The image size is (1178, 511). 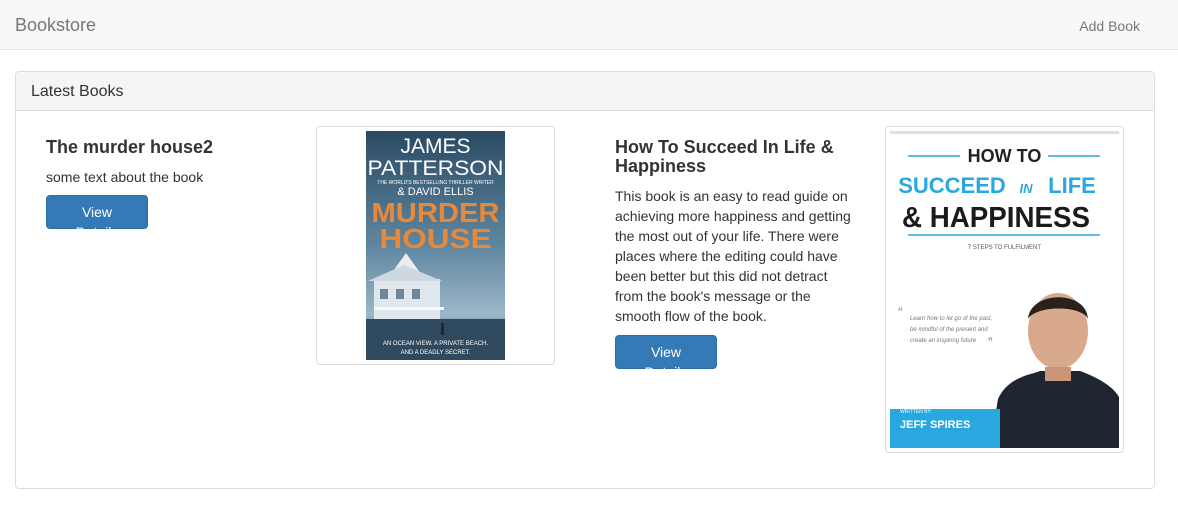 What do you see at coordinates (585, 91) in the screenshot?
I see `panel-heading: Latest Books` at bounding box center [585, 91].